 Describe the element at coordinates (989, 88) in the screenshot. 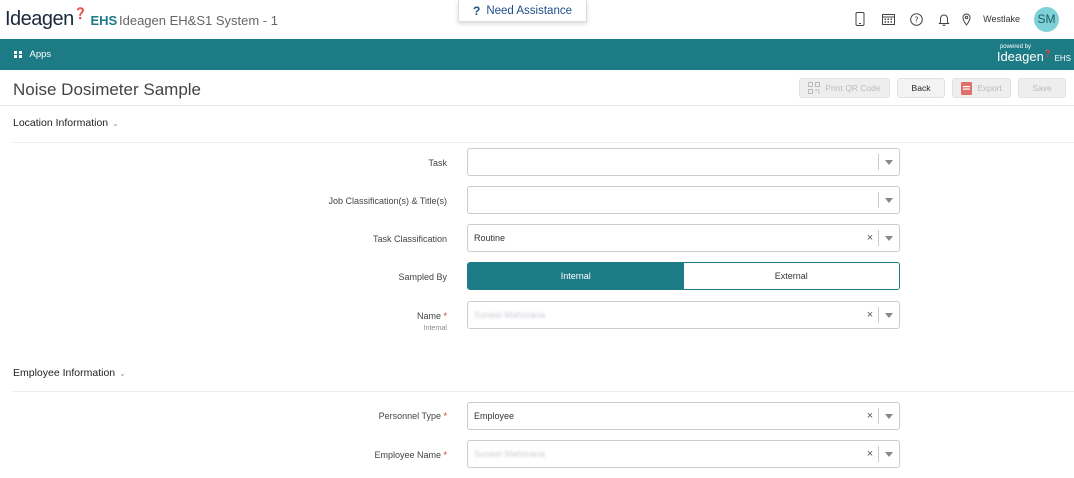

I see `export-label: Export` at that location.